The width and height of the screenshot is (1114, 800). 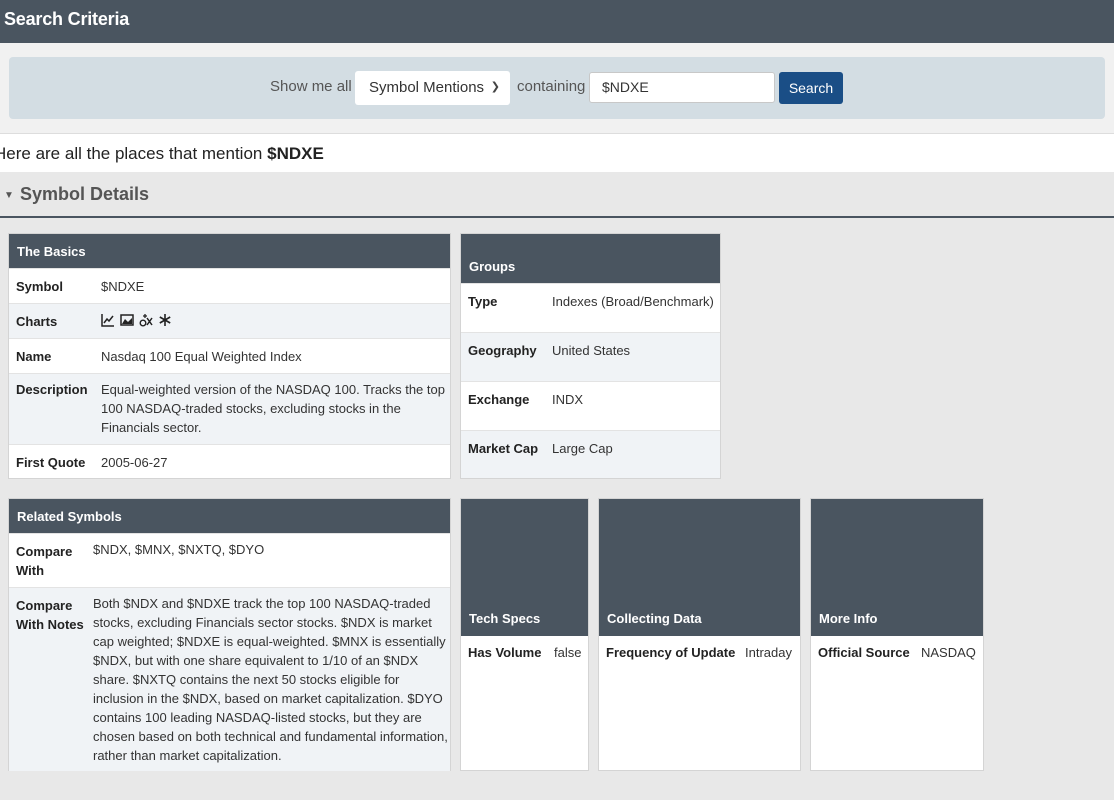 What do you see at coordinates (897, 567) in the screenshot?
I see `more-info-header: More Info` at bounding box center [897, 567].